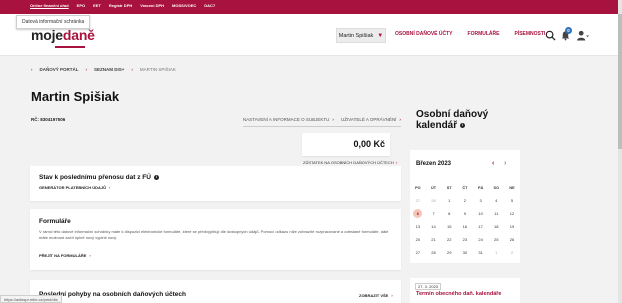 This screenshot has height=303, width=622. Describe the element at coordinates (512, 226) in the screenshot. I see `calendar-day: 19` at that location.